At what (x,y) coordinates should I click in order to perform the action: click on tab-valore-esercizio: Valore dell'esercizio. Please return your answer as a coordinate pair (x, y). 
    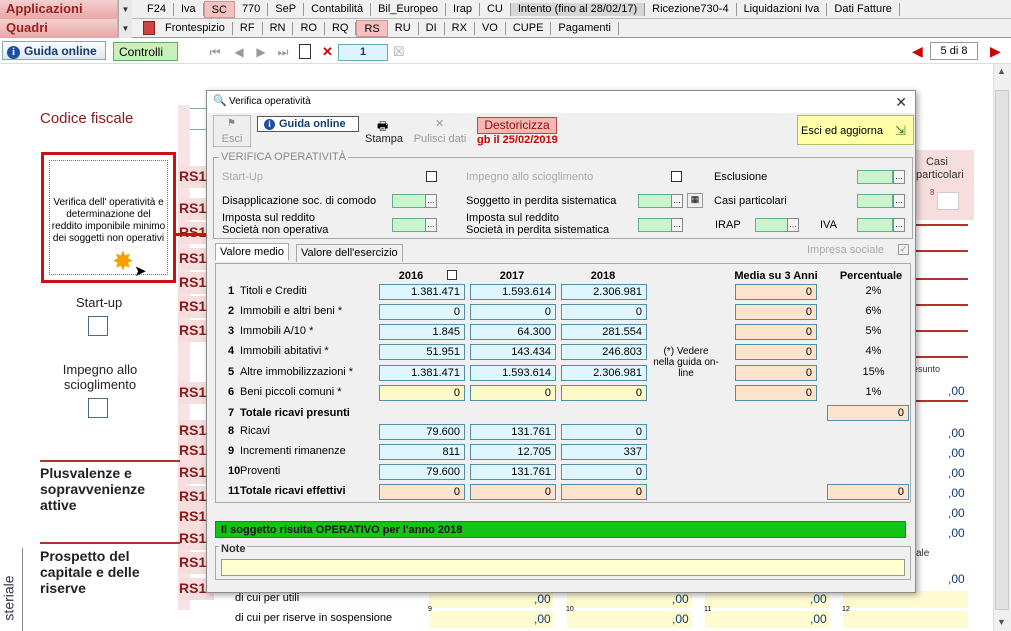
    Looking at the image, I should click on (349, 253).